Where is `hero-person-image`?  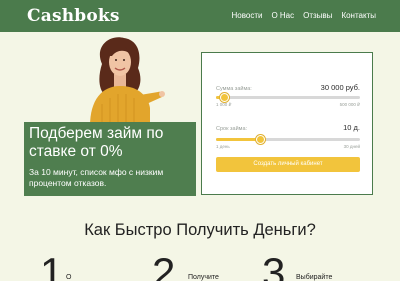 hero-person-image is located at coordinates (127, 81).